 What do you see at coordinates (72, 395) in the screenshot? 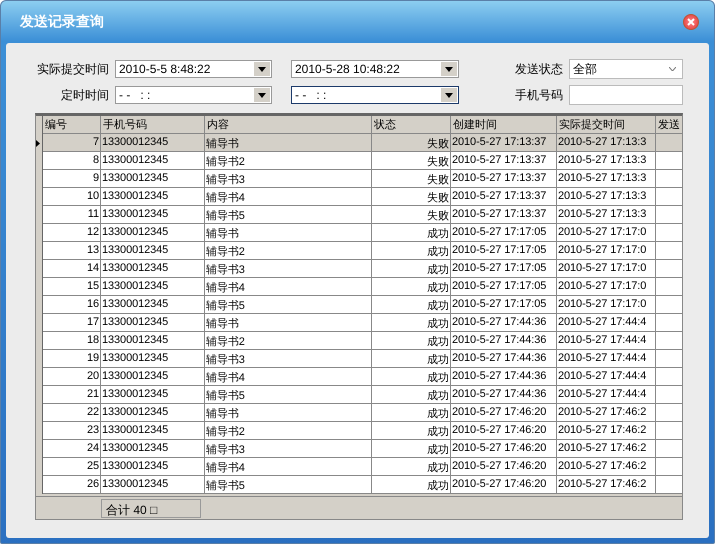
I see `table-cell: 21` at bounding box center [72, 395].